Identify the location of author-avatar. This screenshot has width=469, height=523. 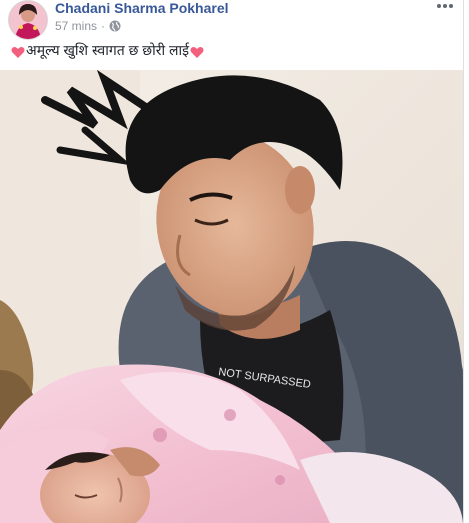
(28, 20).